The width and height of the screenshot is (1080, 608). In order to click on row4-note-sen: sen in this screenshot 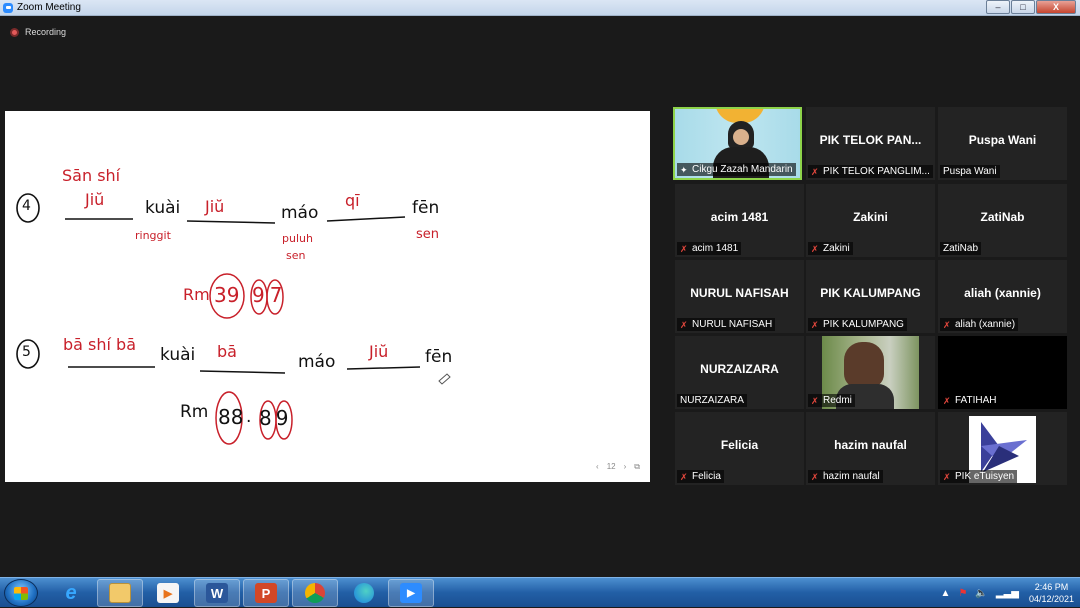, I will do `click(296, 255)`.